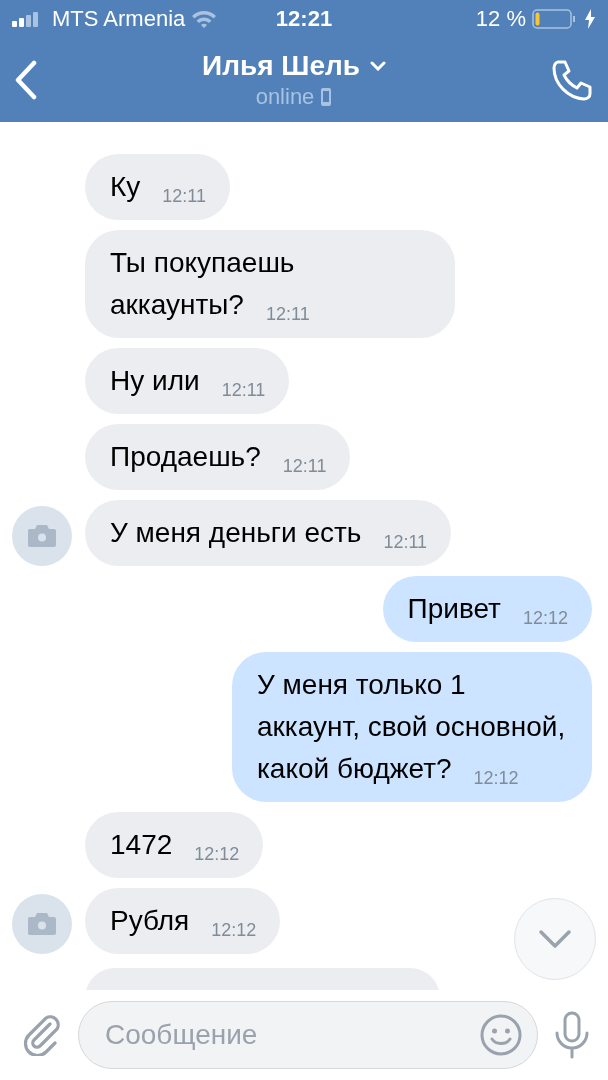 This screenshot has height=1080, width=608. What do you see at coordinates (572, 80) in the screenshot?
I see `phone-call-icon` at bounding box center [572, 80].